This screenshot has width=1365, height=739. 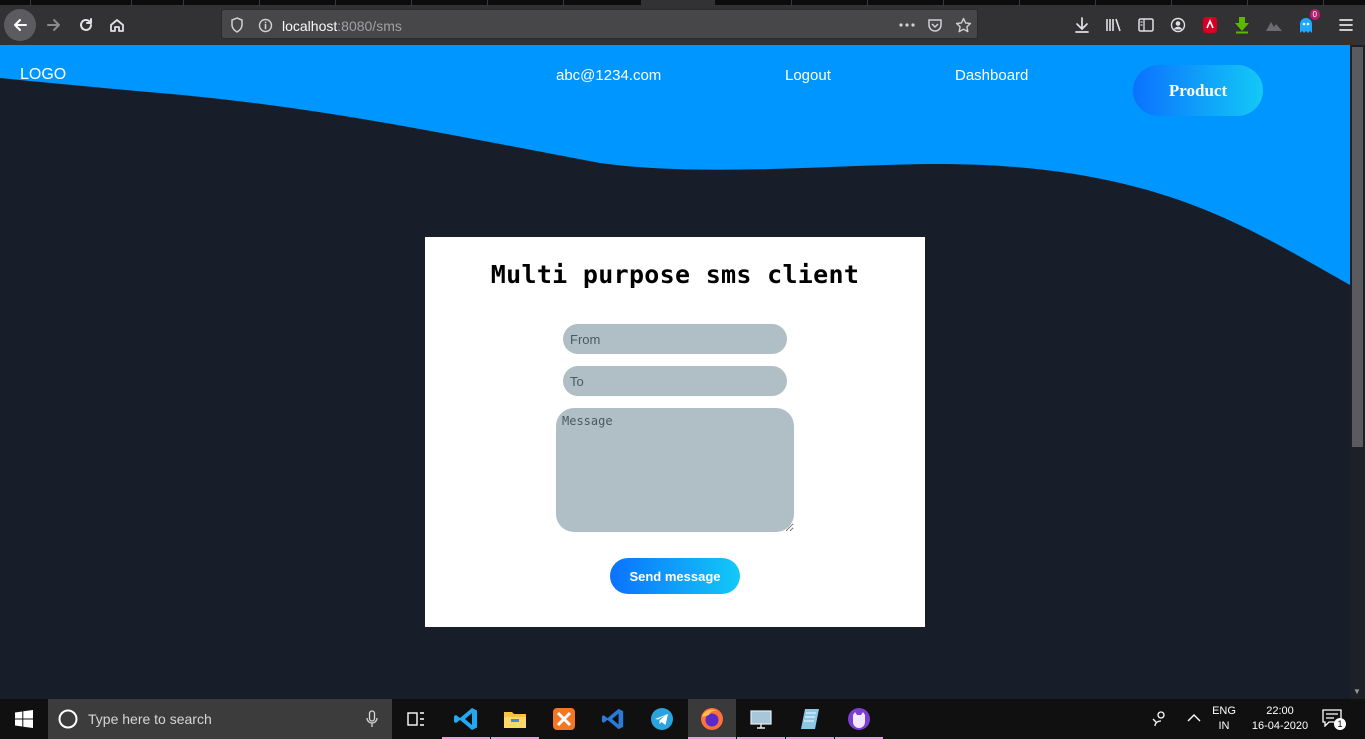 I want to click on people-icon, so click(x=1159, y=719).